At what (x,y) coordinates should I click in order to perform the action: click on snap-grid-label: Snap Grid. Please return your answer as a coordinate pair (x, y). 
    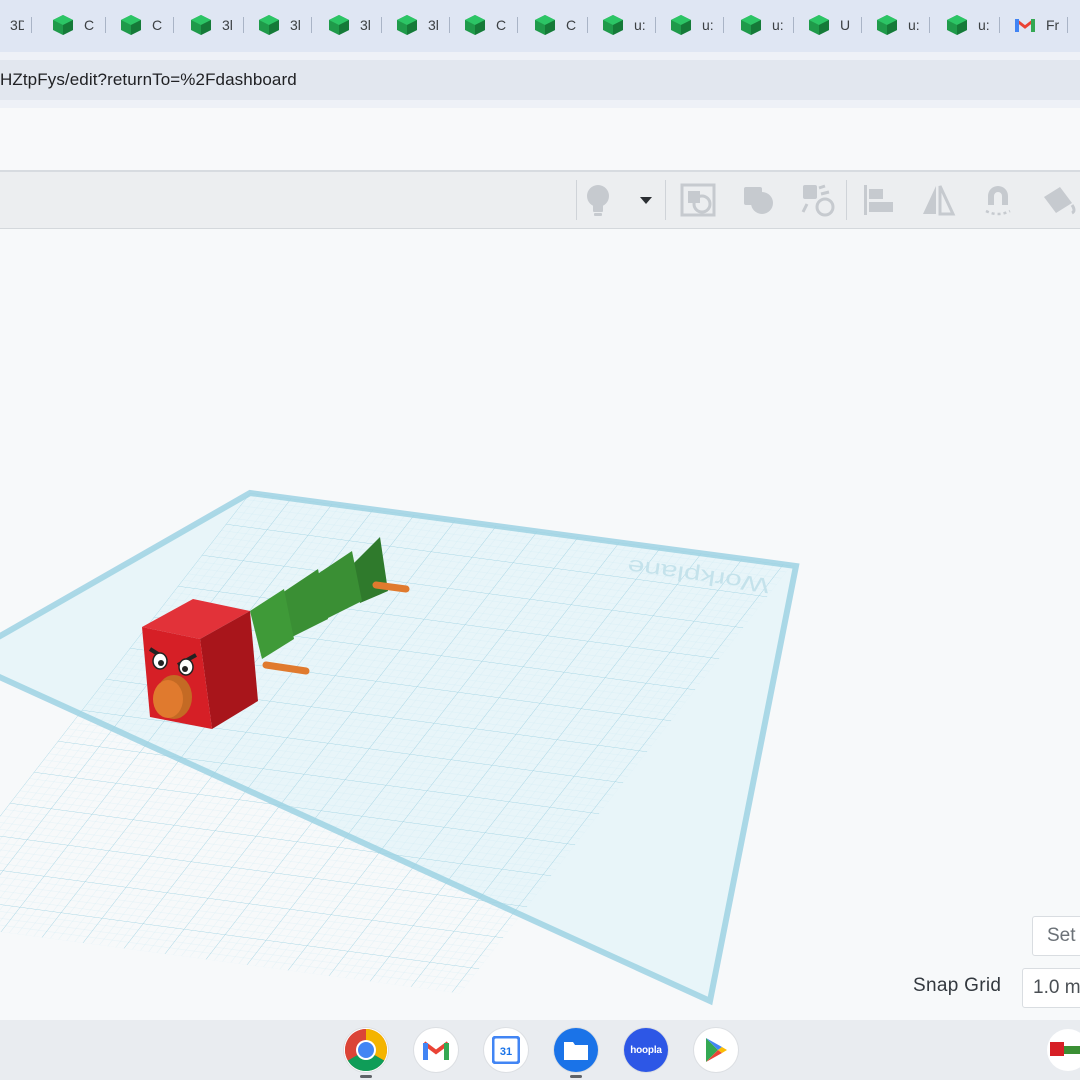
    Looking at the image, I should click on (957, 985).